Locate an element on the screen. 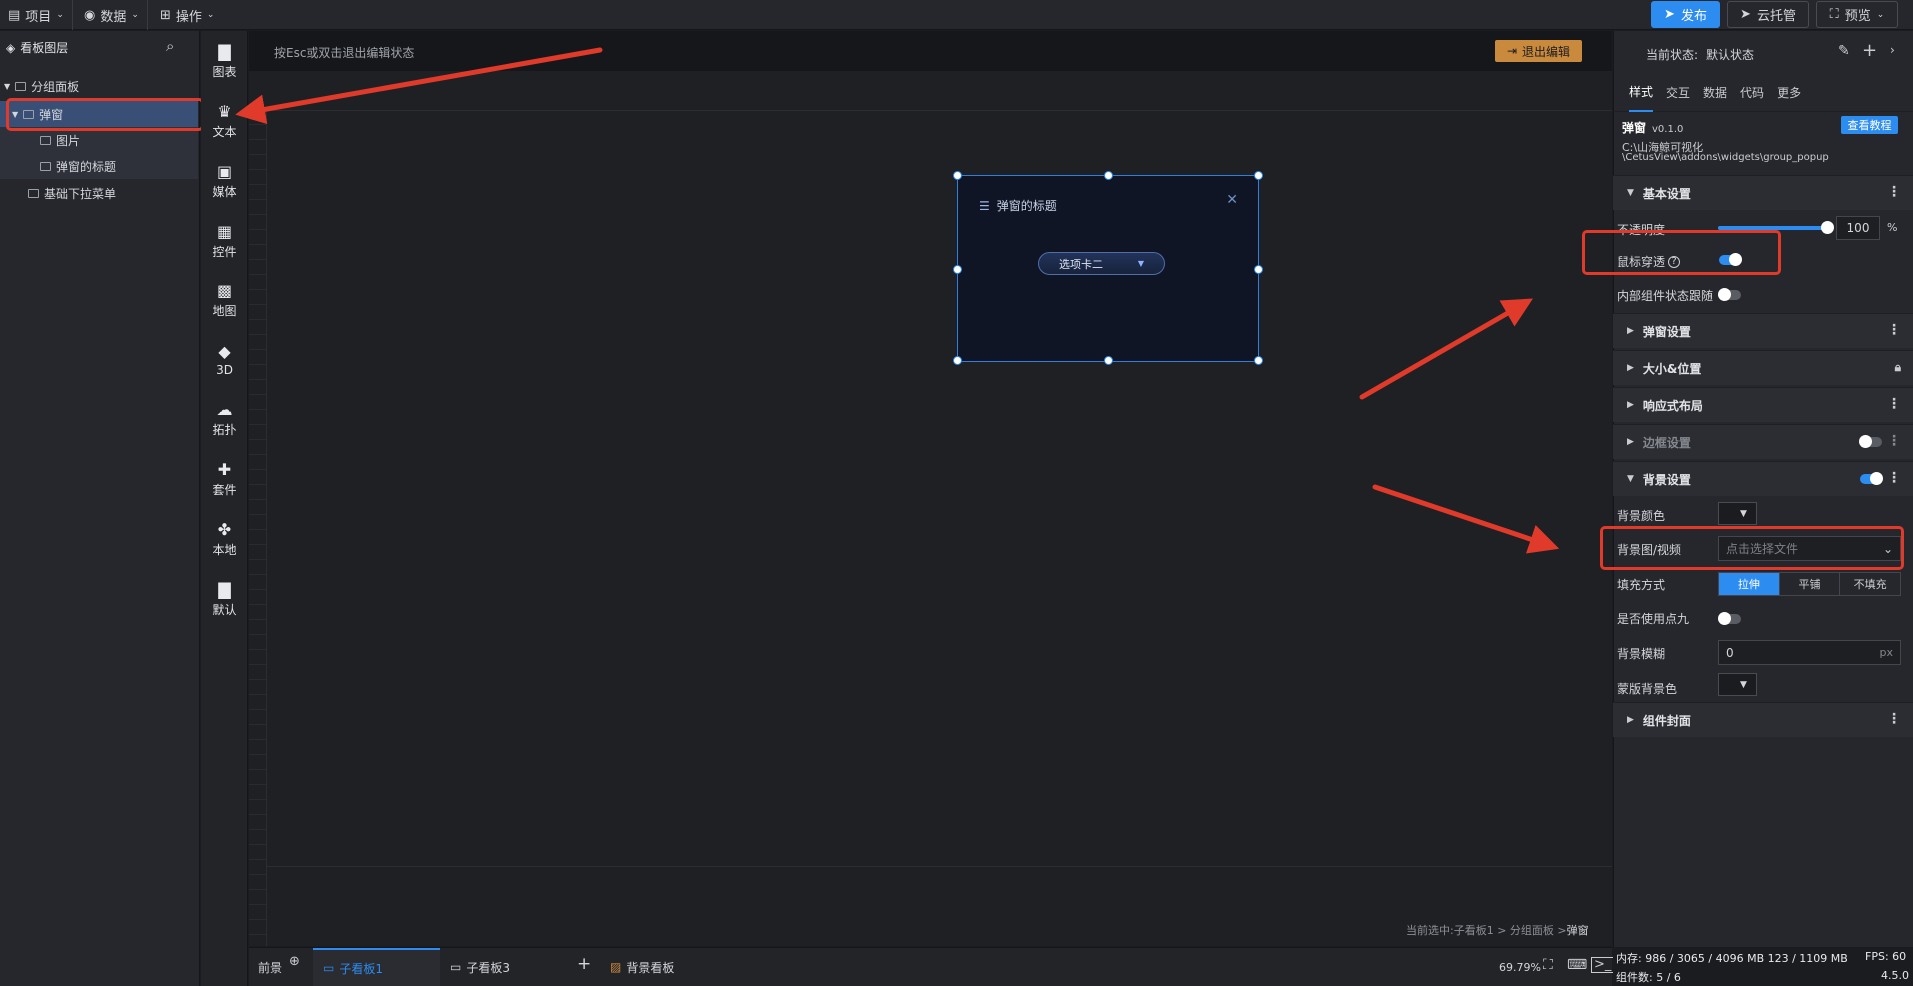  annotation-arrow-mouse-through is located at coordinates (1446, 349).